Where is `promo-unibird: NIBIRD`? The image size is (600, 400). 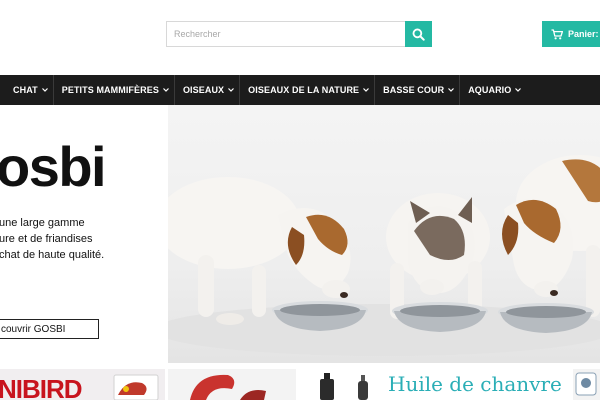 promo-unibird: NIBIRD is located at coordinates (82, 384).